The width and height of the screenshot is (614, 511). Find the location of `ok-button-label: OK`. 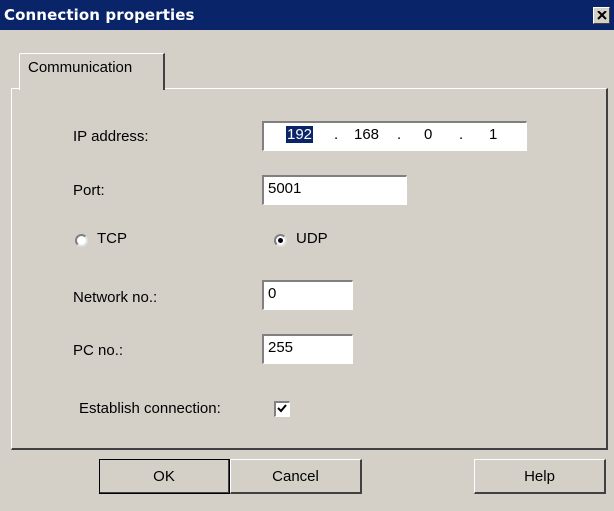

ok-button-label: OK is located at coordinates (164, 476).